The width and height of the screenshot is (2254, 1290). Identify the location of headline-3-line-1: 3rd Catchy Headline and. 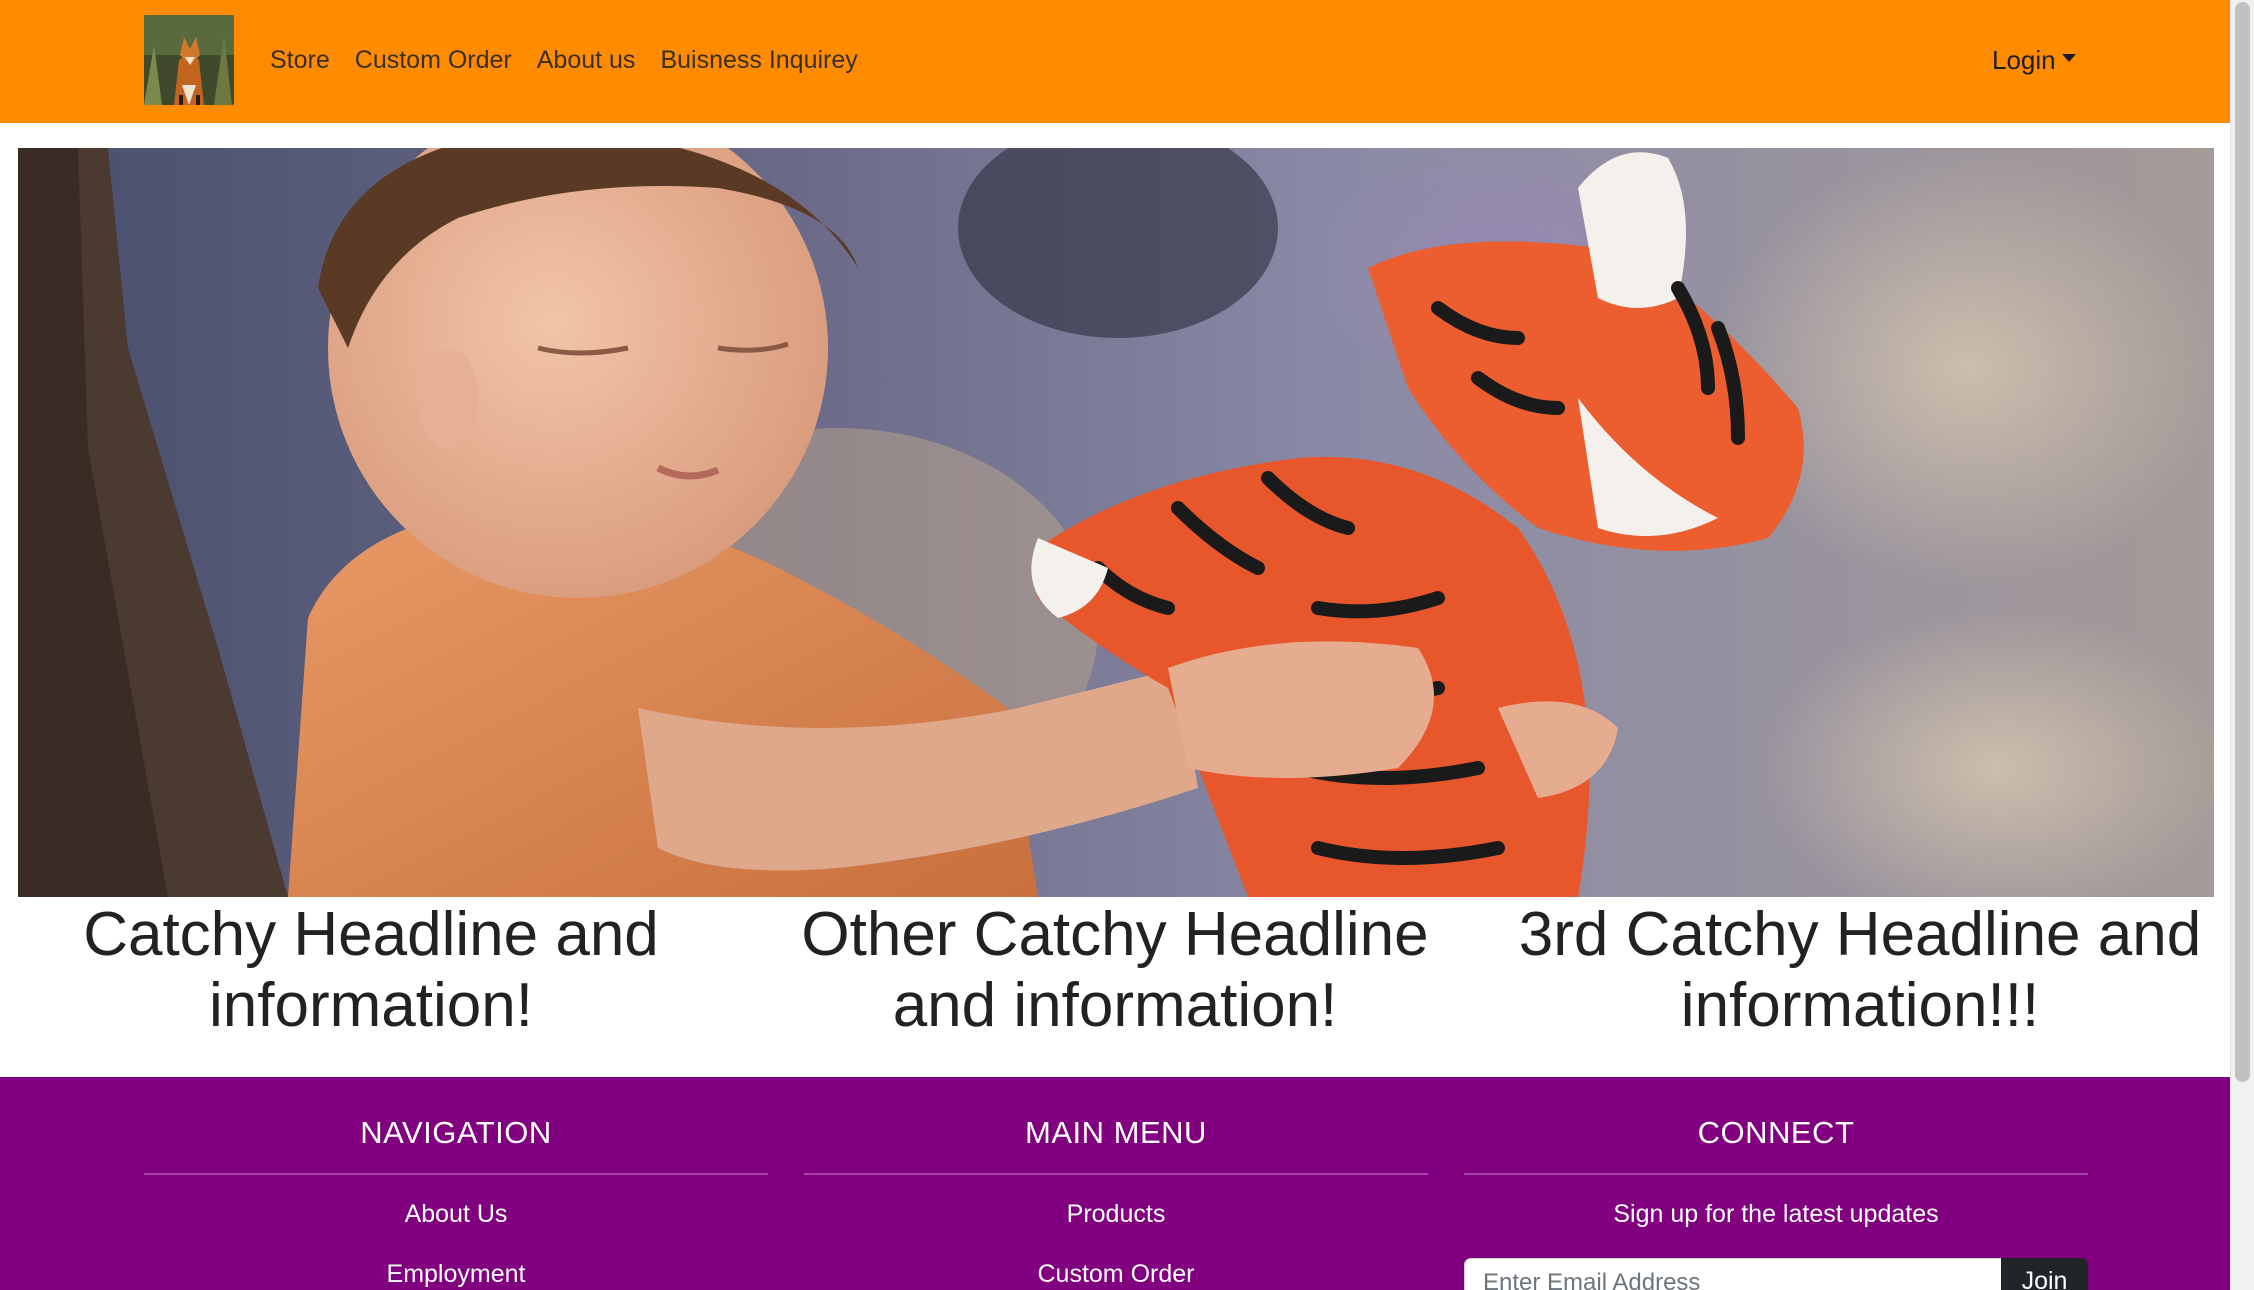
(1860, 934).